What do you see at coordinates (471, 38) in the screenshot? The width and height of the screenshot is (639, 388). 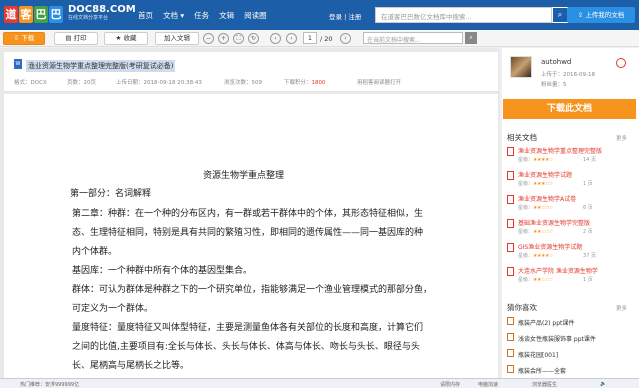 I see `doc-search-icon: ⌕` at bounding box center [471, 38].